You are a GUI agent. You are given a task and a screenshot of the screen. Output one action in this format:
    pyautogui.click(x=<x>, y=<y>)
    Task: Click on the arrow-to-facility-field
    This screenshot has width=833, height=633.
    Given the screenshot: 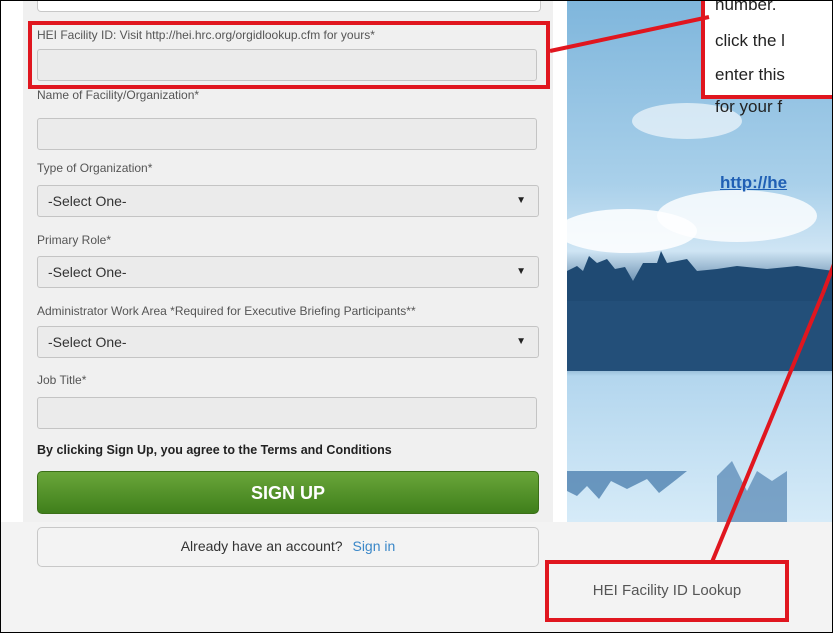 What is the action you would take?
    pyautogui.click(x=629, y=34)
    